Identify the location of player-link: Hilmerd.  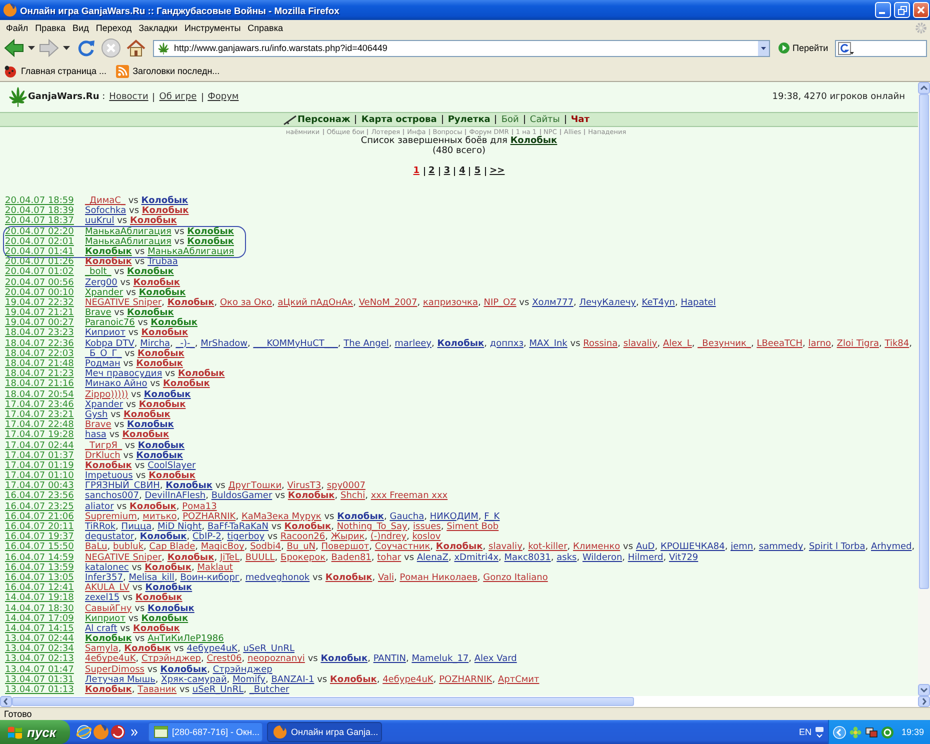
(646, 557).